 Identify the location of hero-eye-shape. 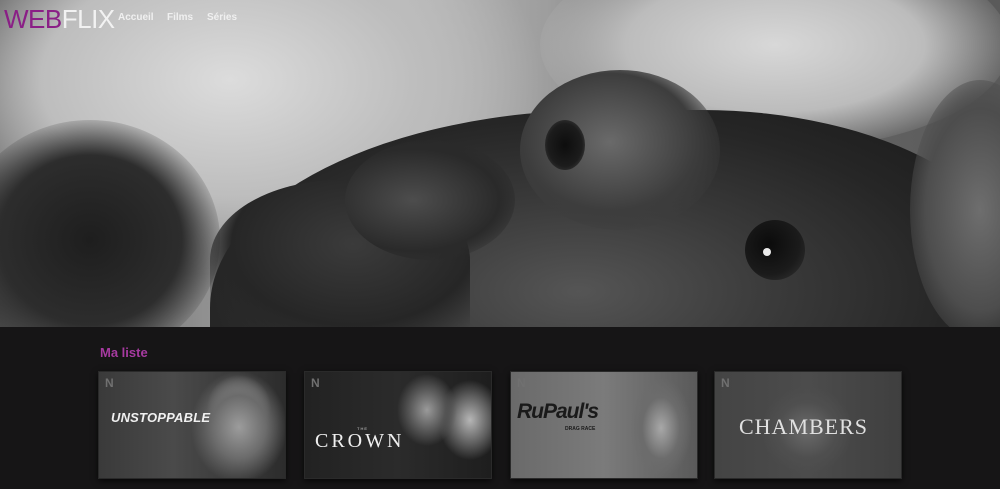
(775, 250).